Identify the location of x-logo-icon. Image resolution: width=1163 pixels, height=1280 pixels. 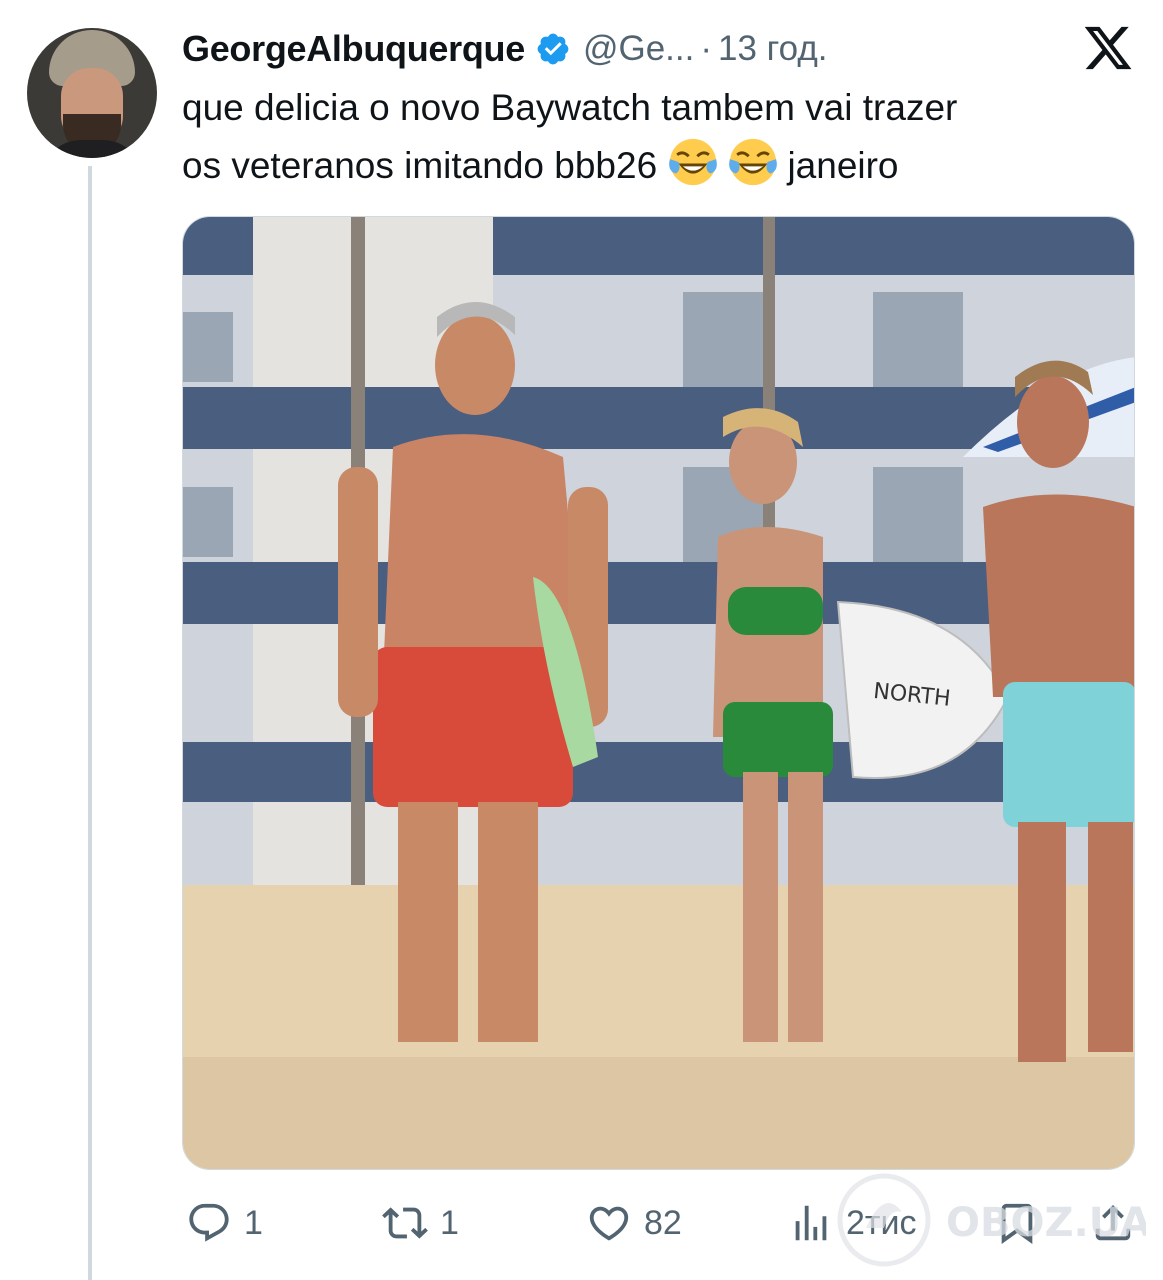
(1108, 48).